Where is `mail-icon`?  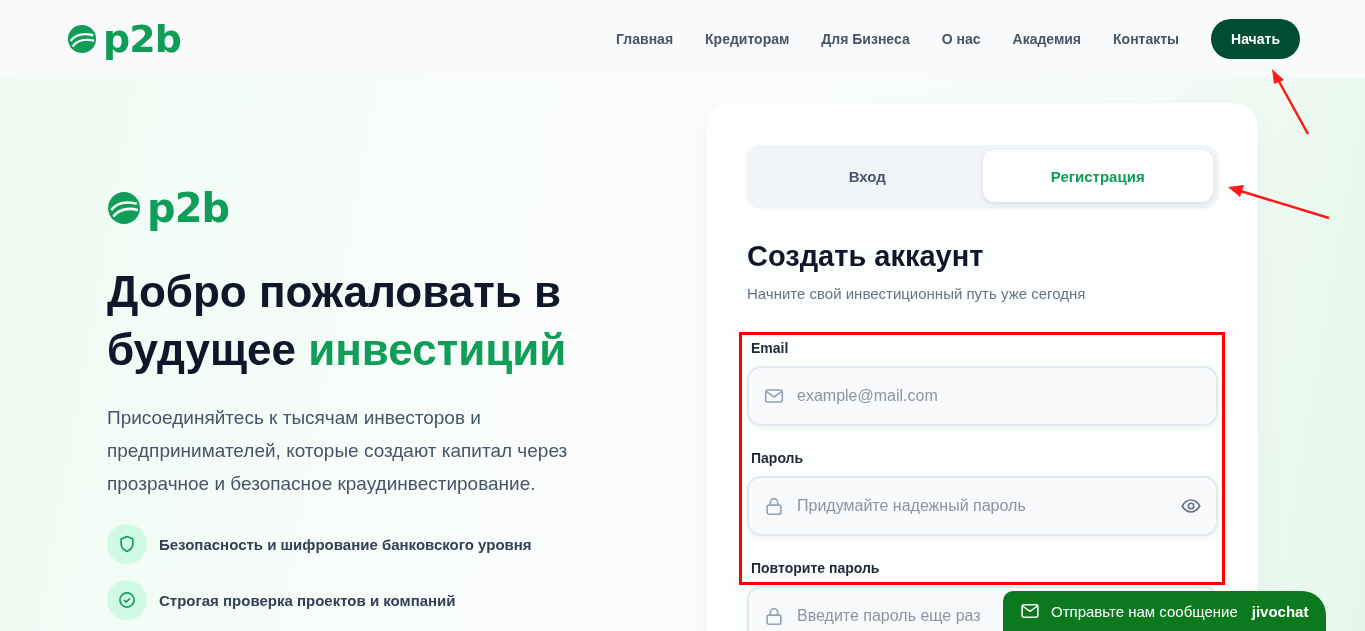
mail-icon is located at coordinates (1030, 611).